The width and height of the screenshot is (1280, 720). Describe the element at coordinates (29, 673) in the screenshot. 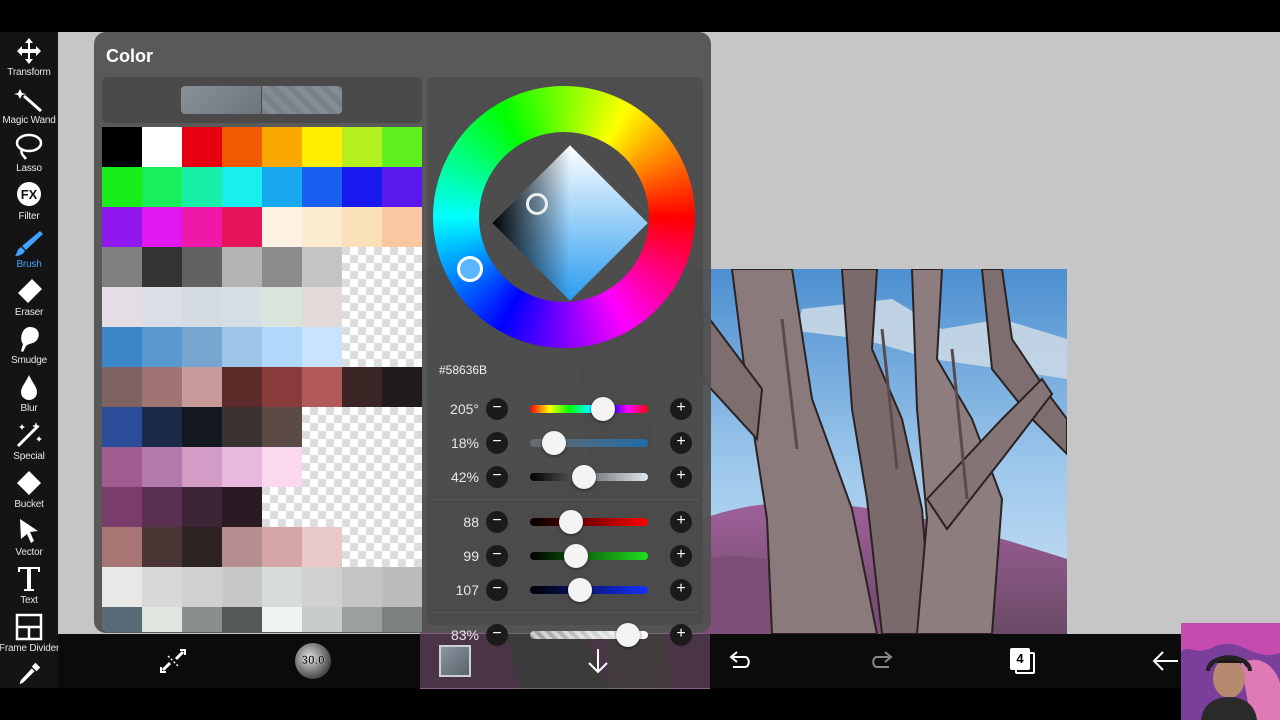

I see `tool-eyedropper` at that location.